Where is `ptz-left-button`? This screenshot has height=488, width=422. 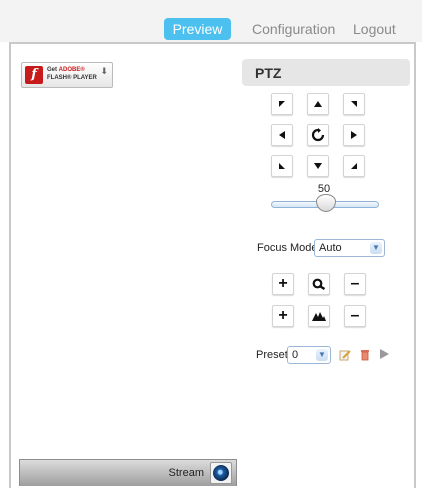
ptz-left-button is located at coordinates (282, 135).